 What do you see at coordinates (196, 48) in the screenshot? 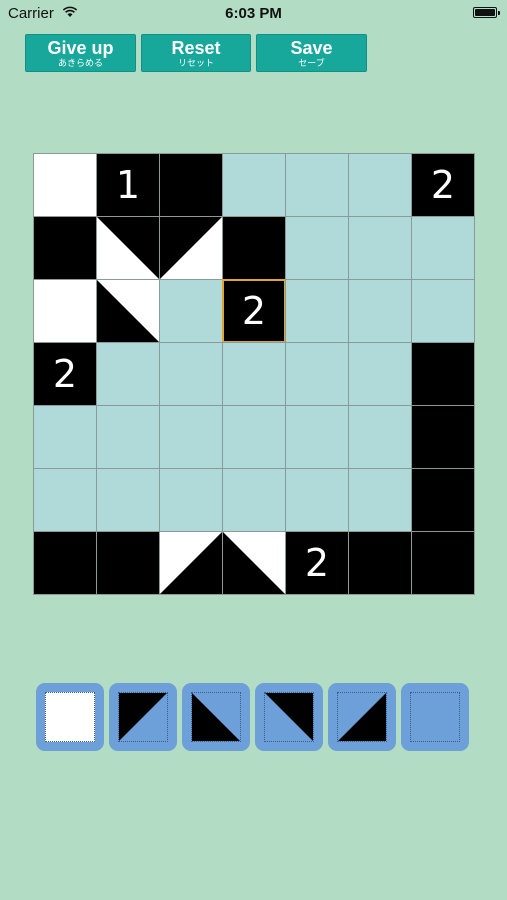
I see `reset-label: Reset` at bounding box center [196, 48].